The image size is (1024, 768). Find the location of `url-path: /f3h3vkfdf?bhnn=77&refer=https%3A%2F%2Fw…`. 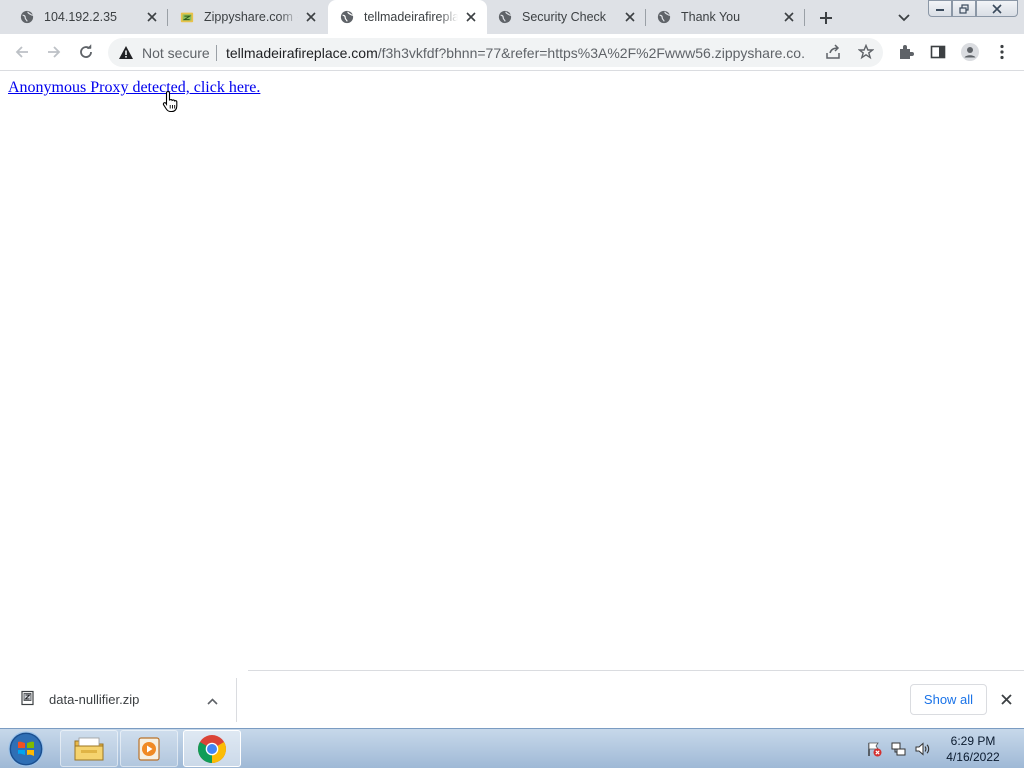

url-path: /f3h3vkfdf?bhnn=77&refer=https%3A%2F%2Fw… is located at coordinates (591, 53).